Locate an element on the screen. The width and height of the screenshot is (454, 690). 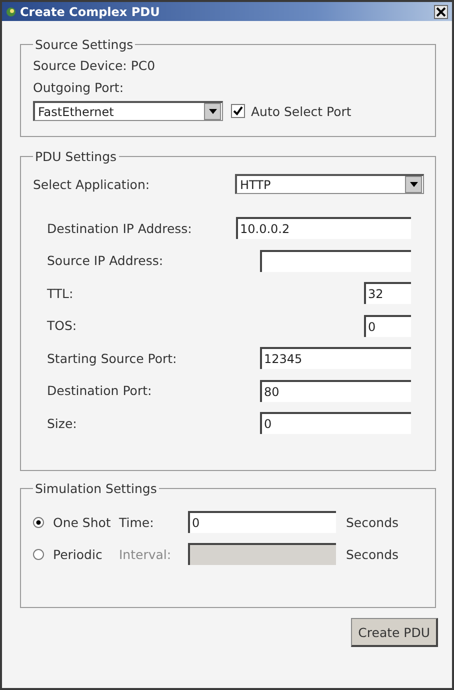
group-title: Source Settings is located at coordinates (84, 44).